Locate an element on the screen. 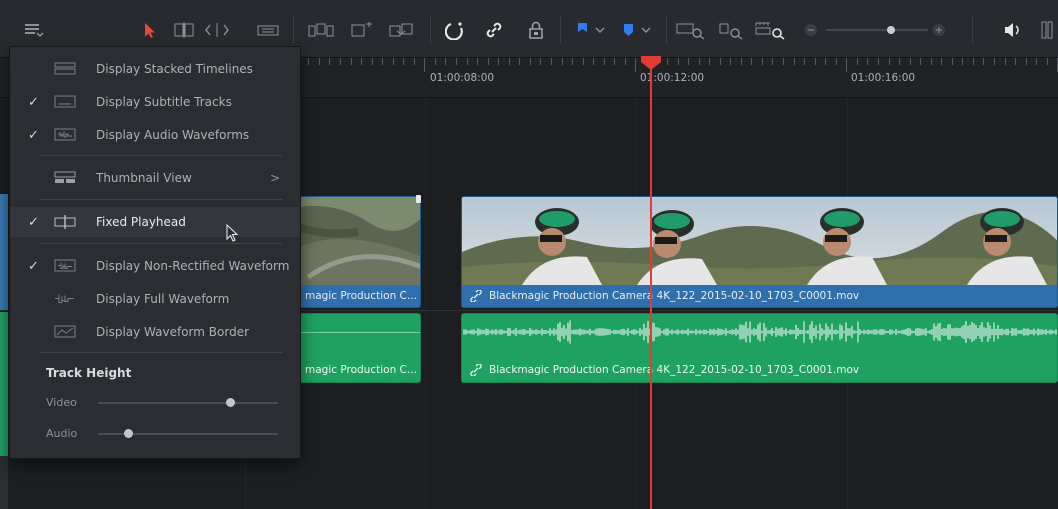 Image resolution: width=1058 pixels, height=509 pixels. menu-item-fixed-playhead: ✓ Fixed Playhead is located at coordinates (155, 222).